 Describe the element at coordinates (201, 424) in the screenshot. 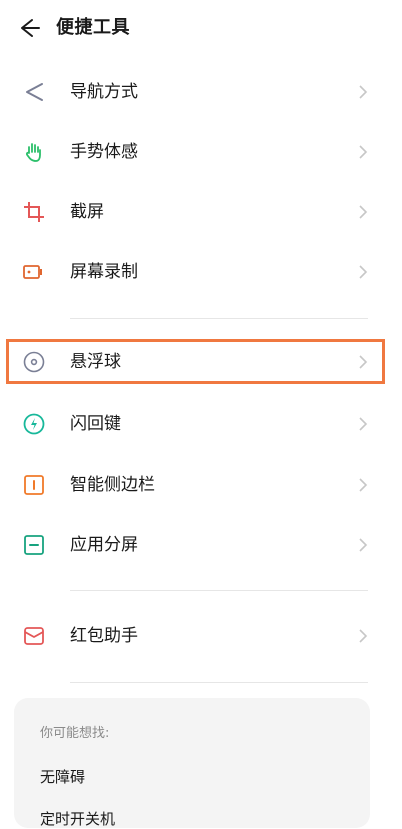

I see `list-item-flashback-key: 闪回键` at that location.